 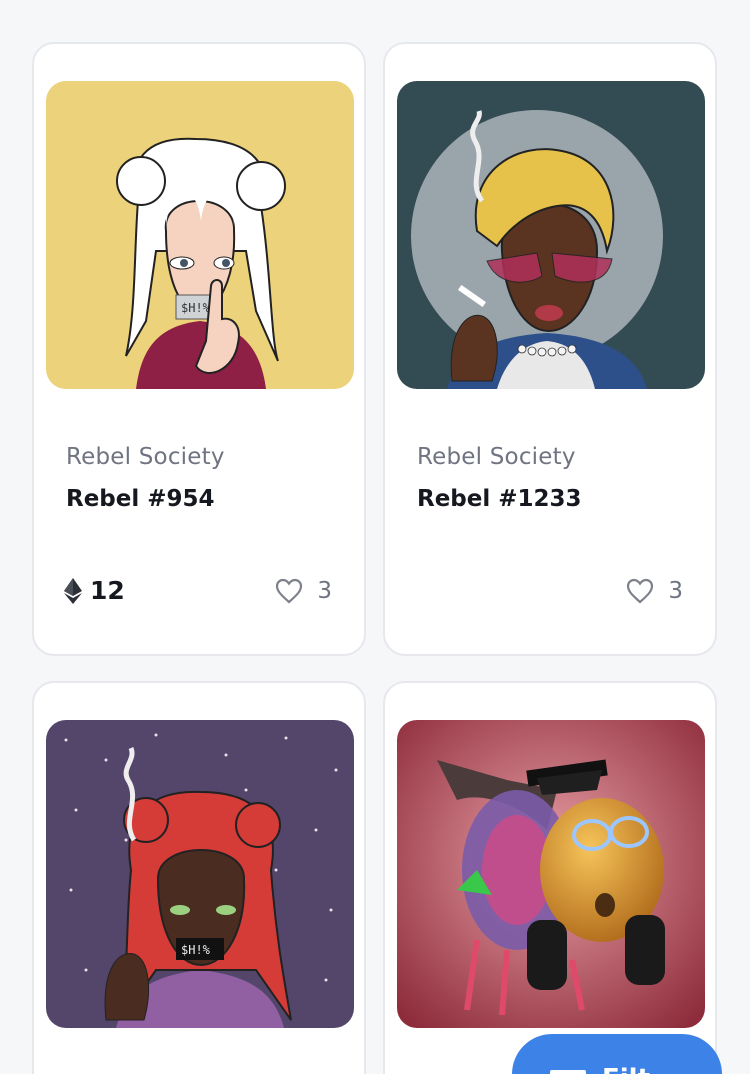 What do you see at coordinates (140, 499) in the screenshot?
I see `nft-title: Rebel #954` at bounding box center [140, 499].